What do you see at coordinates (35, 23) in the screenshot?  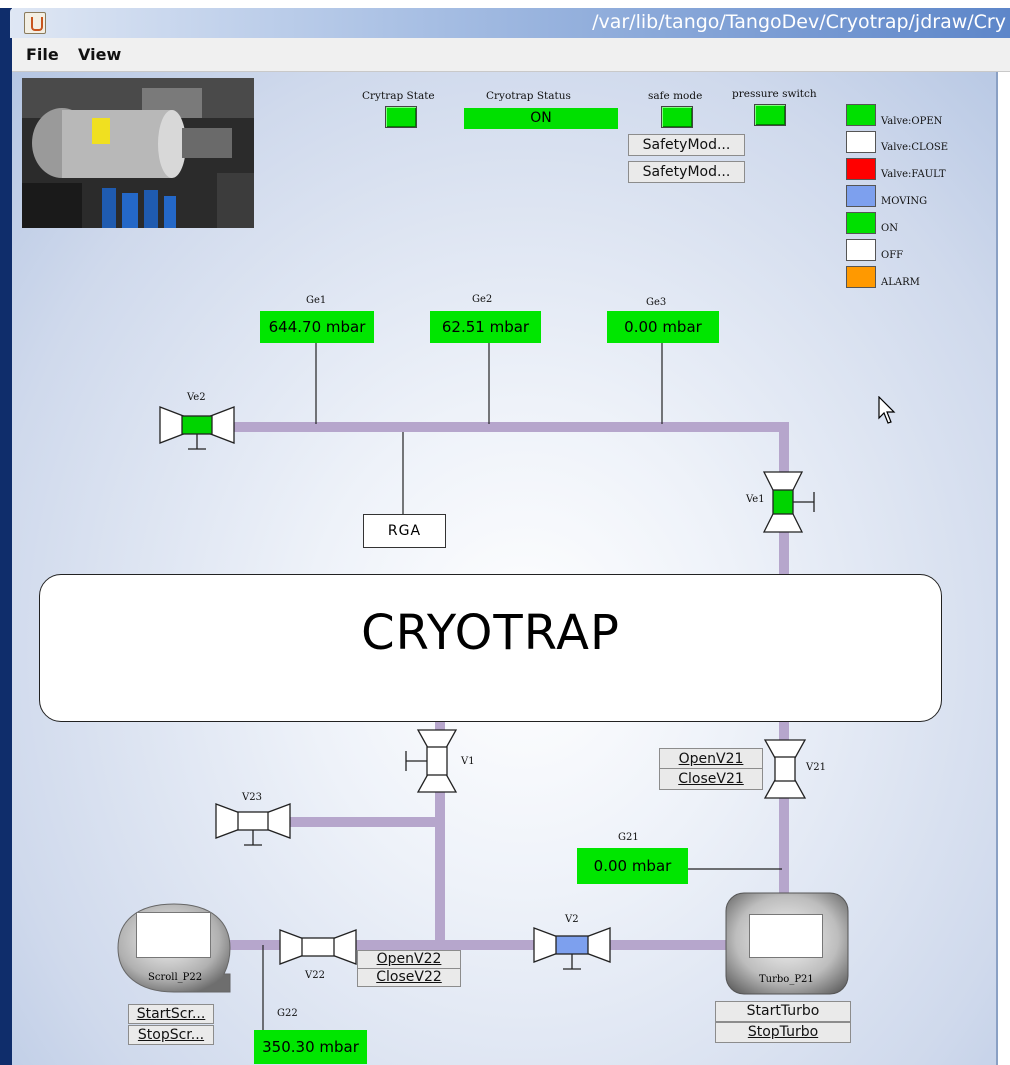 I see `java-app-icon` at bounding box center [35, 23].